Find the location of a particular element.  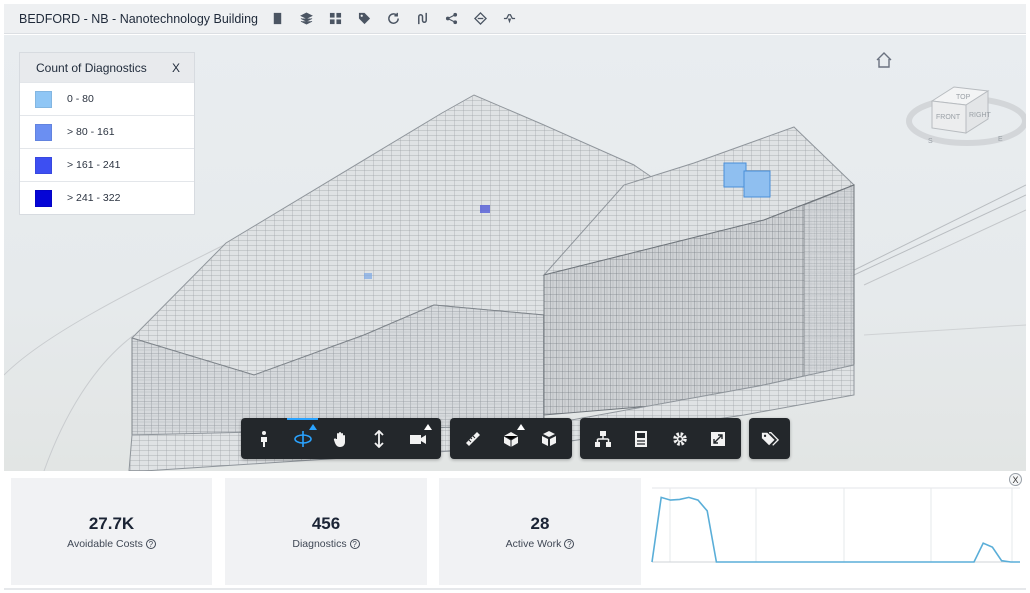

metric-label-text: Diagnostics is located at coordinates (319, 543).